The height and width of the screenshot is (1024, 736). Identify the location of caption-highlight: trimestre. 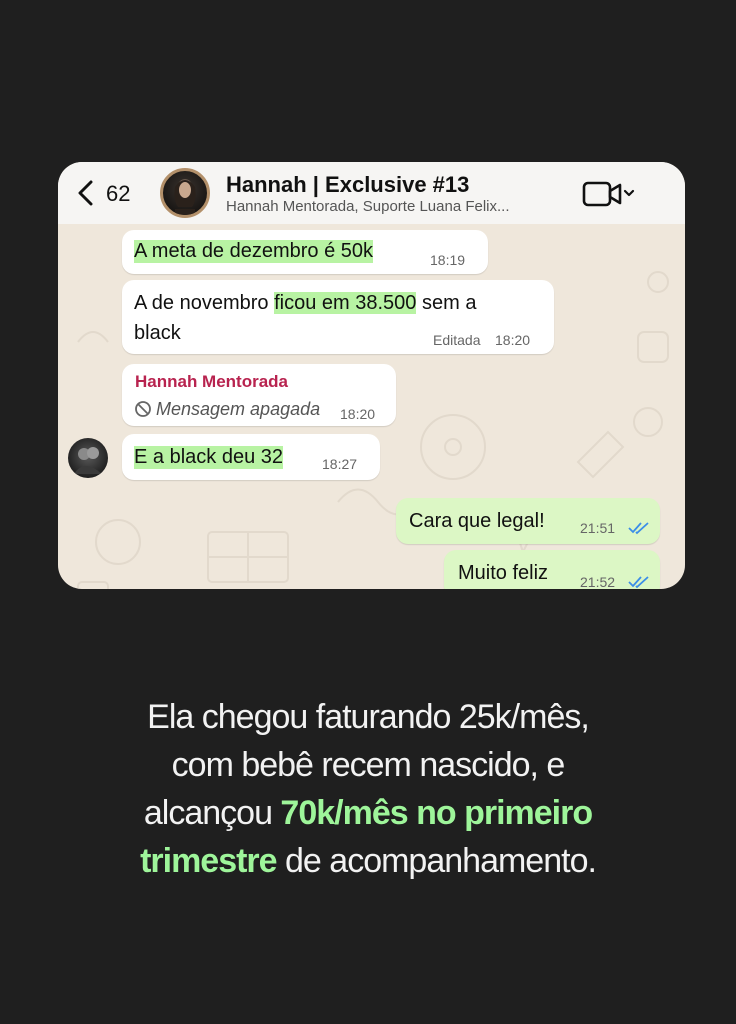
(209, 861).